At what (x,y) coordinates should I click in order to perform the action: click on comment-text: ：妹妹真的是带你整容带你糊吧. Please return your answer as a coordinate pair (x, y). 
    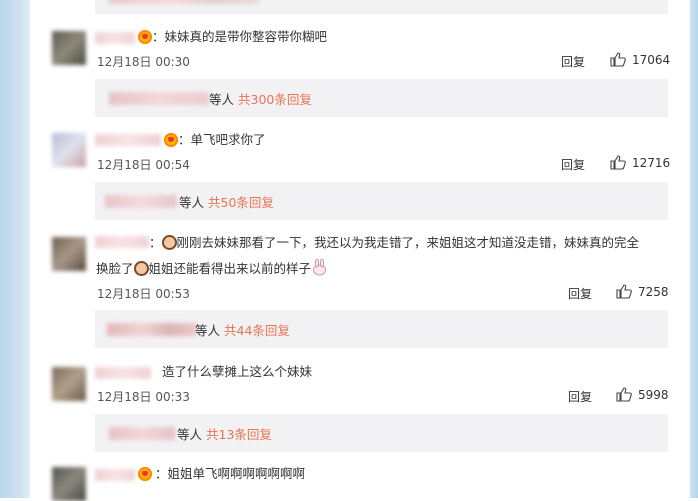
    Looking at the image, I should click on (240, 36).